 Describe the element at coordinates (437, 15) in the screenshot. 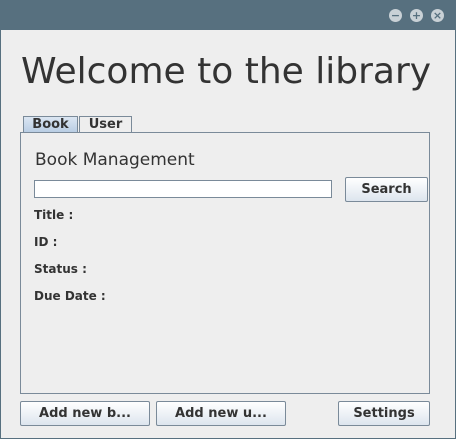

I see `close-icon: ×` at that location.